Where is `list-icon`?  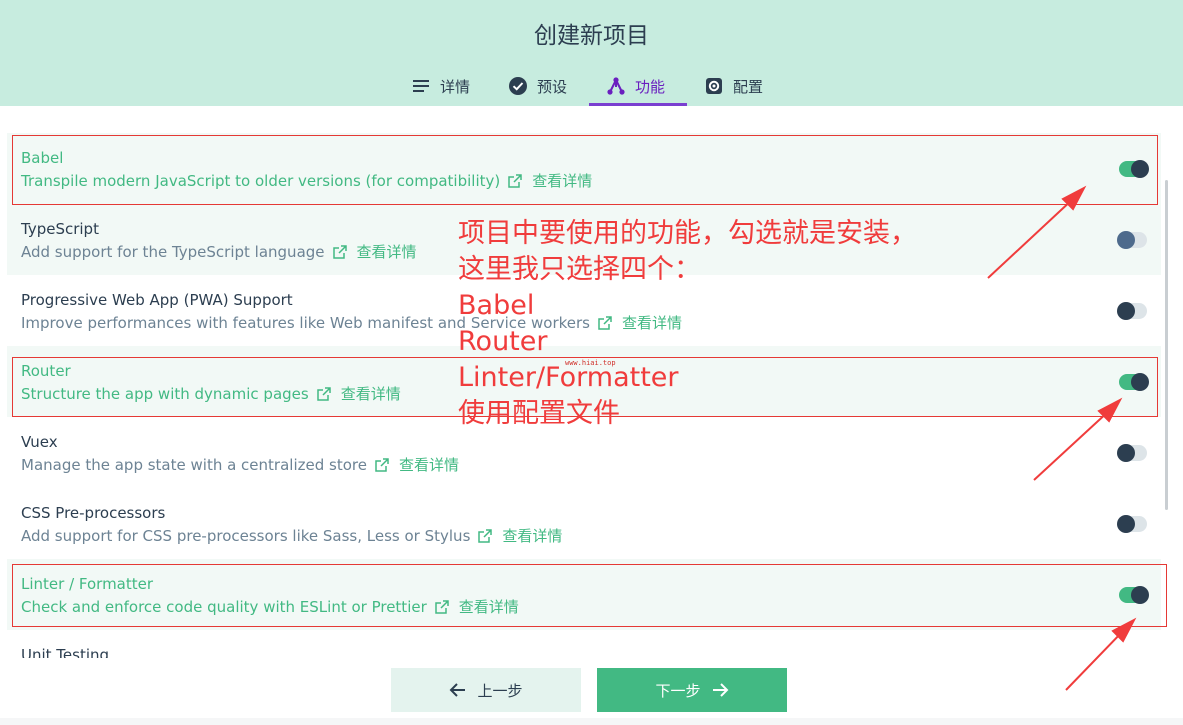 list-icon is located at coordinates (421, 86).